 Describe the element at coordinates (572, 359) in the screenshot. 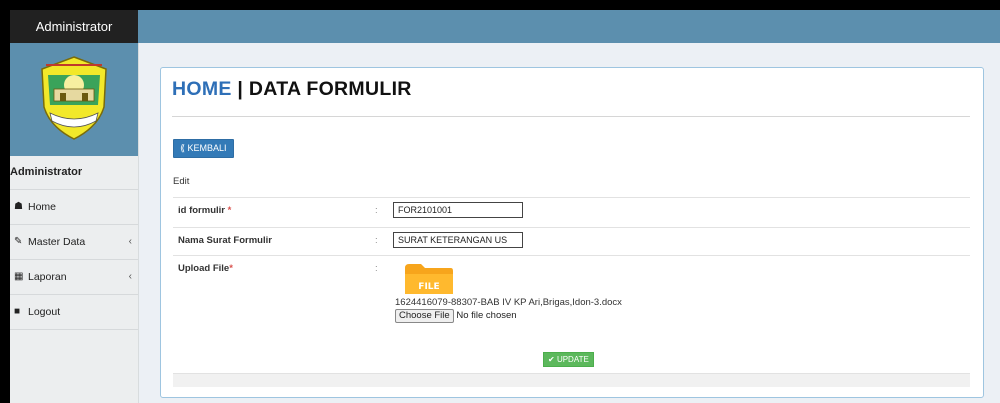

I see `update-button-label: UPDATE` at that location.